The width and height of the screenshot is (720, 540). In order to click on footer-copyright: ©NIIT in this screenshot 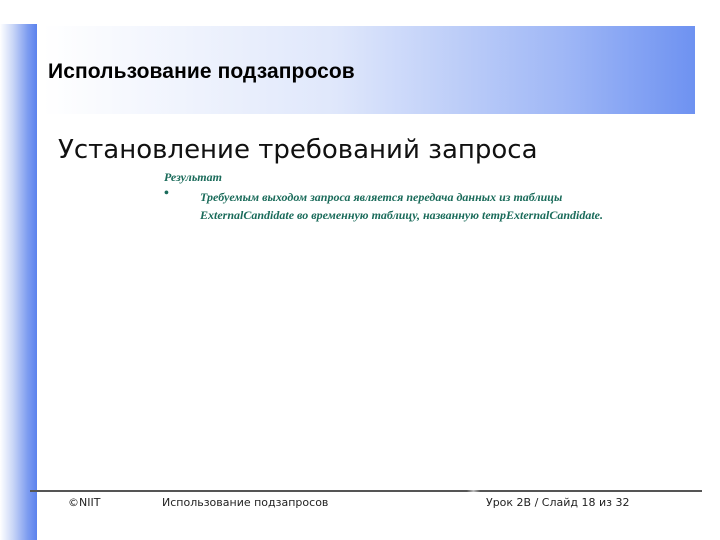, I will do `click(84, 502)`.